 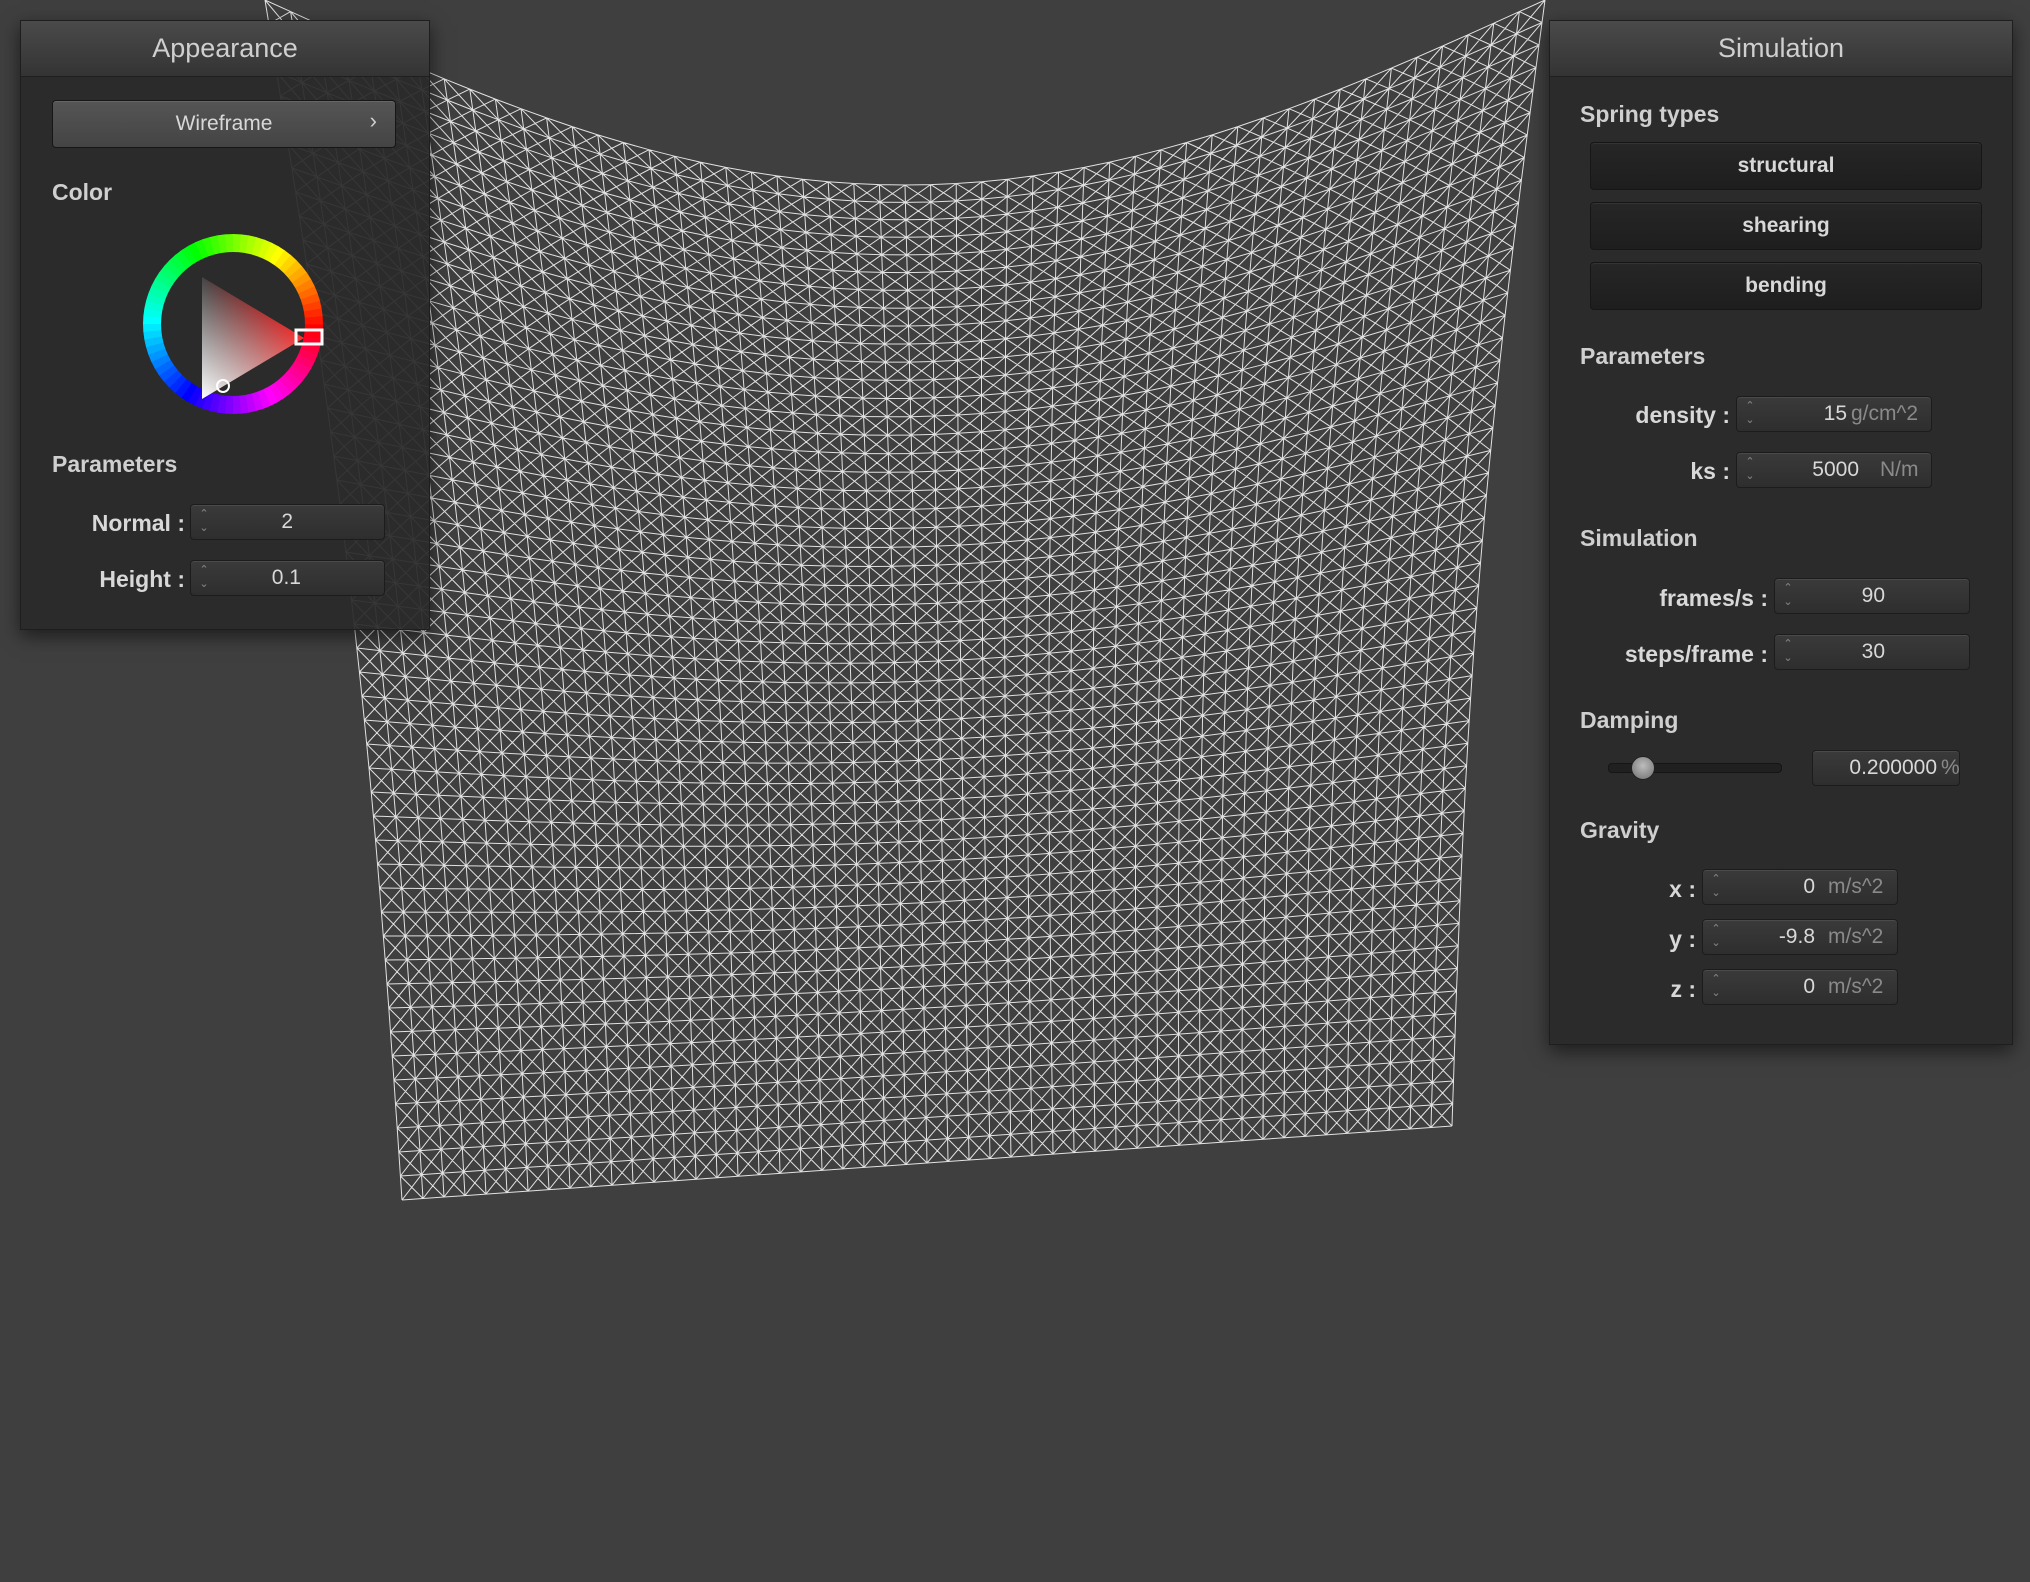 I want to click on density-value: 15, so click(x=1835, y=413).